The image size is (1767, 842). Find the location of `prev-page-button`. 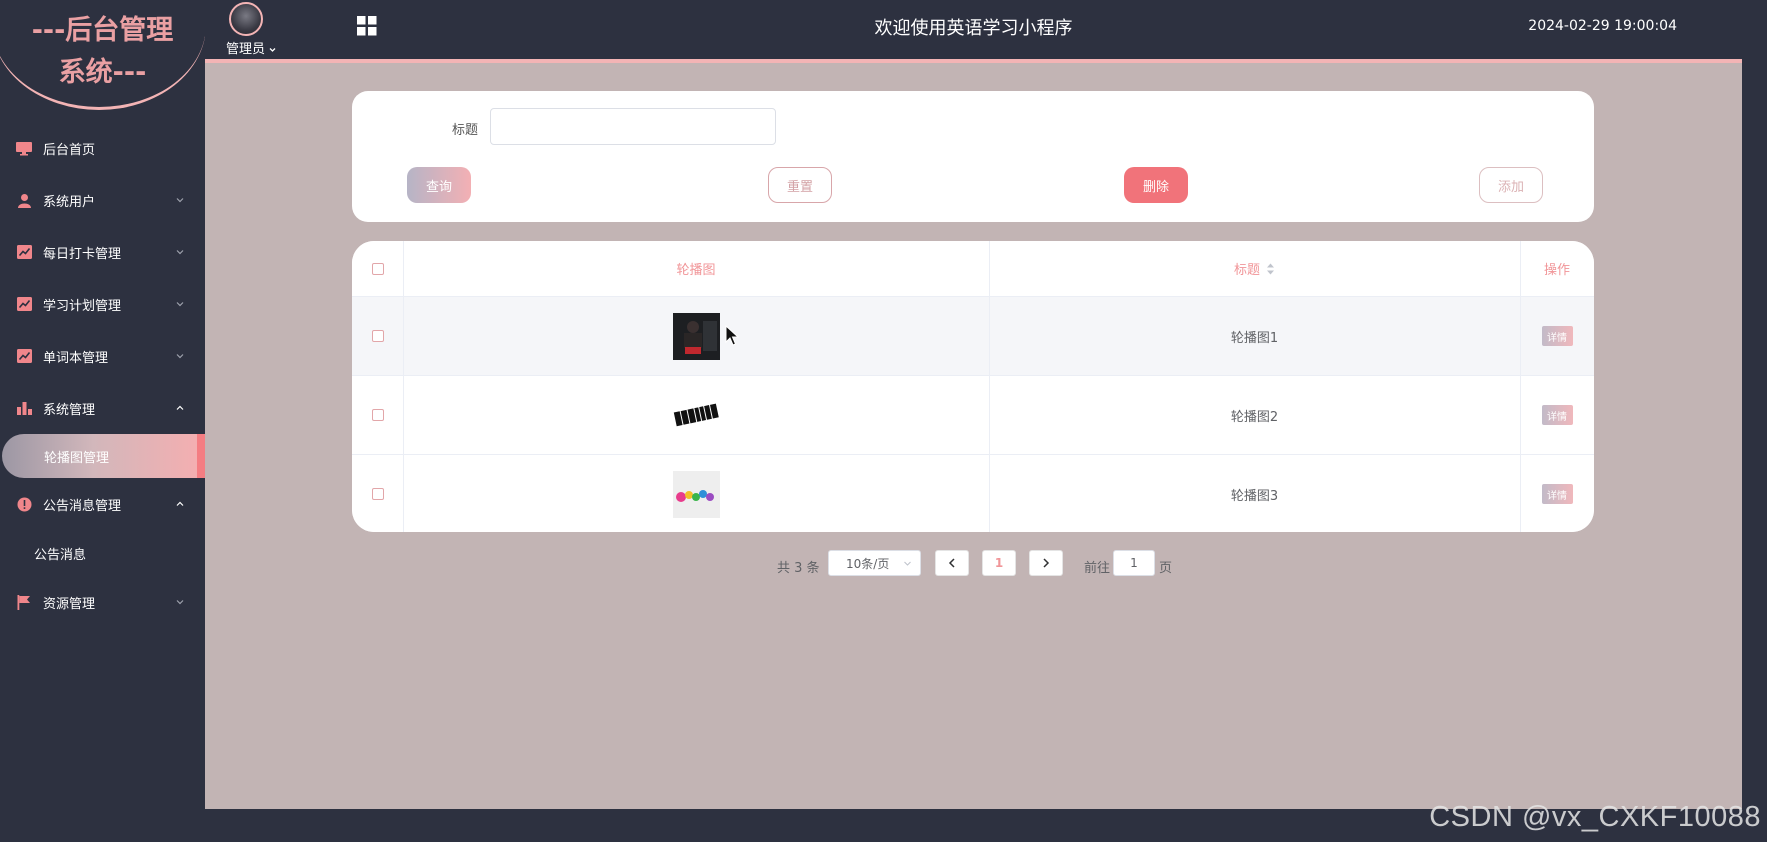

prev-page-button is located at coordinates (952, 563).